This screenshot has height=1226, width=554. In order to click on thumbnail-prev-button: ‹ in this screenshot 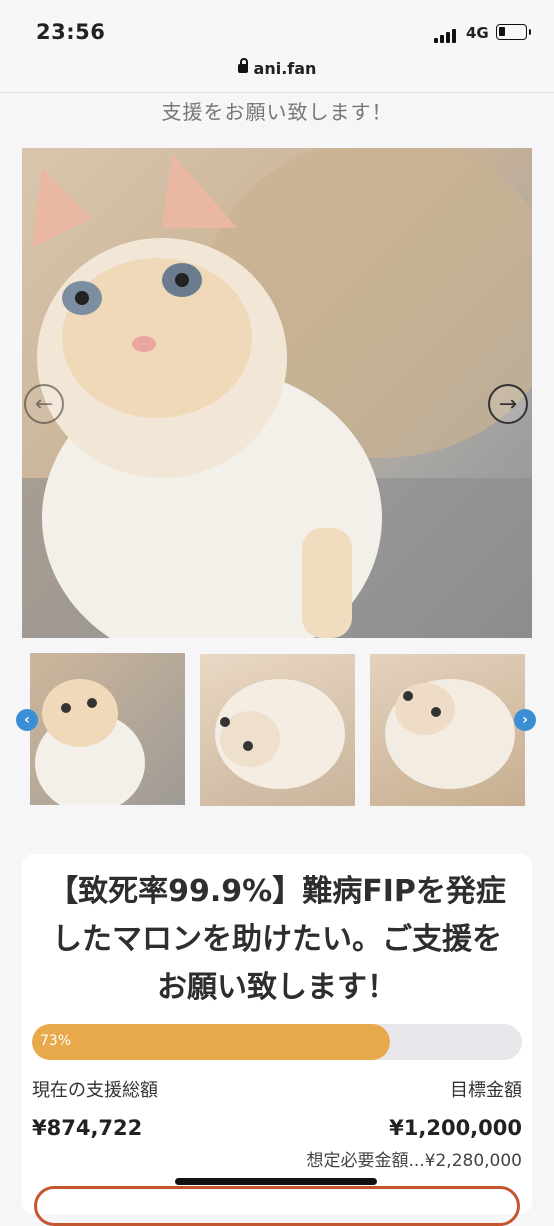, I will do `click(27, 720)`.